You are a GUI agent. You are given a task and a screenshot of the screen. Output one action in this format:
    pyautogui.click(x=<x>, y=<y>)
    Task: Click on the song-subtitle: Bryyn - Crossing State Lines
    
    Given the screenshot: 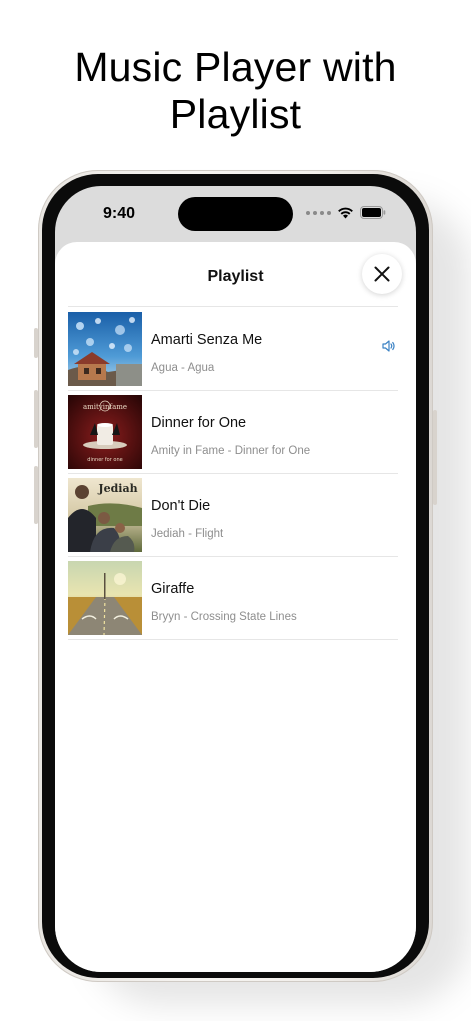 What is the action you would take?
    pyautogui.click(x=224, y=617)
    